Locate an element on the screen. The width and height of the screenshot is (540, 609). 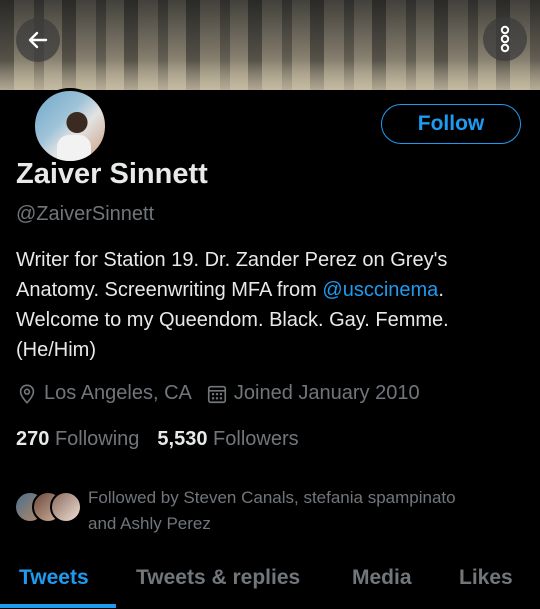
joined-text: Joined January 2010 is located at coordinates (326, 393).